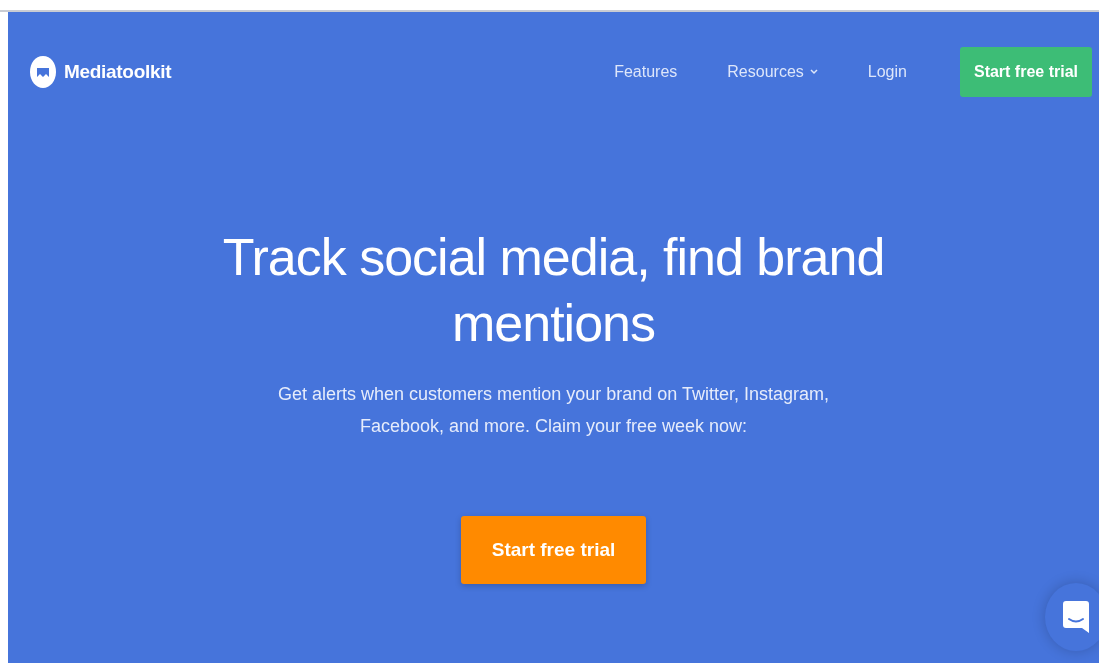  I want to click on chevron-down-icon, so click(813, 72).